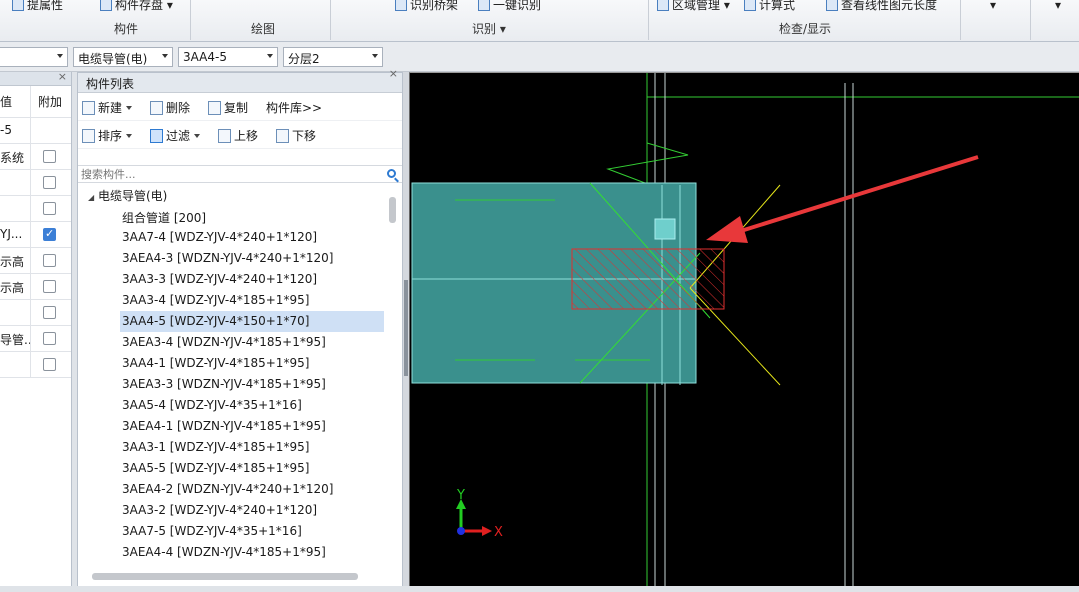 Image resolution: width=1079 pixels, height=592 pixels. What do you see at coordinates (769, 6) in the screenshot?
I see `formula-button: 计算式` at bounding box center [769, 6].